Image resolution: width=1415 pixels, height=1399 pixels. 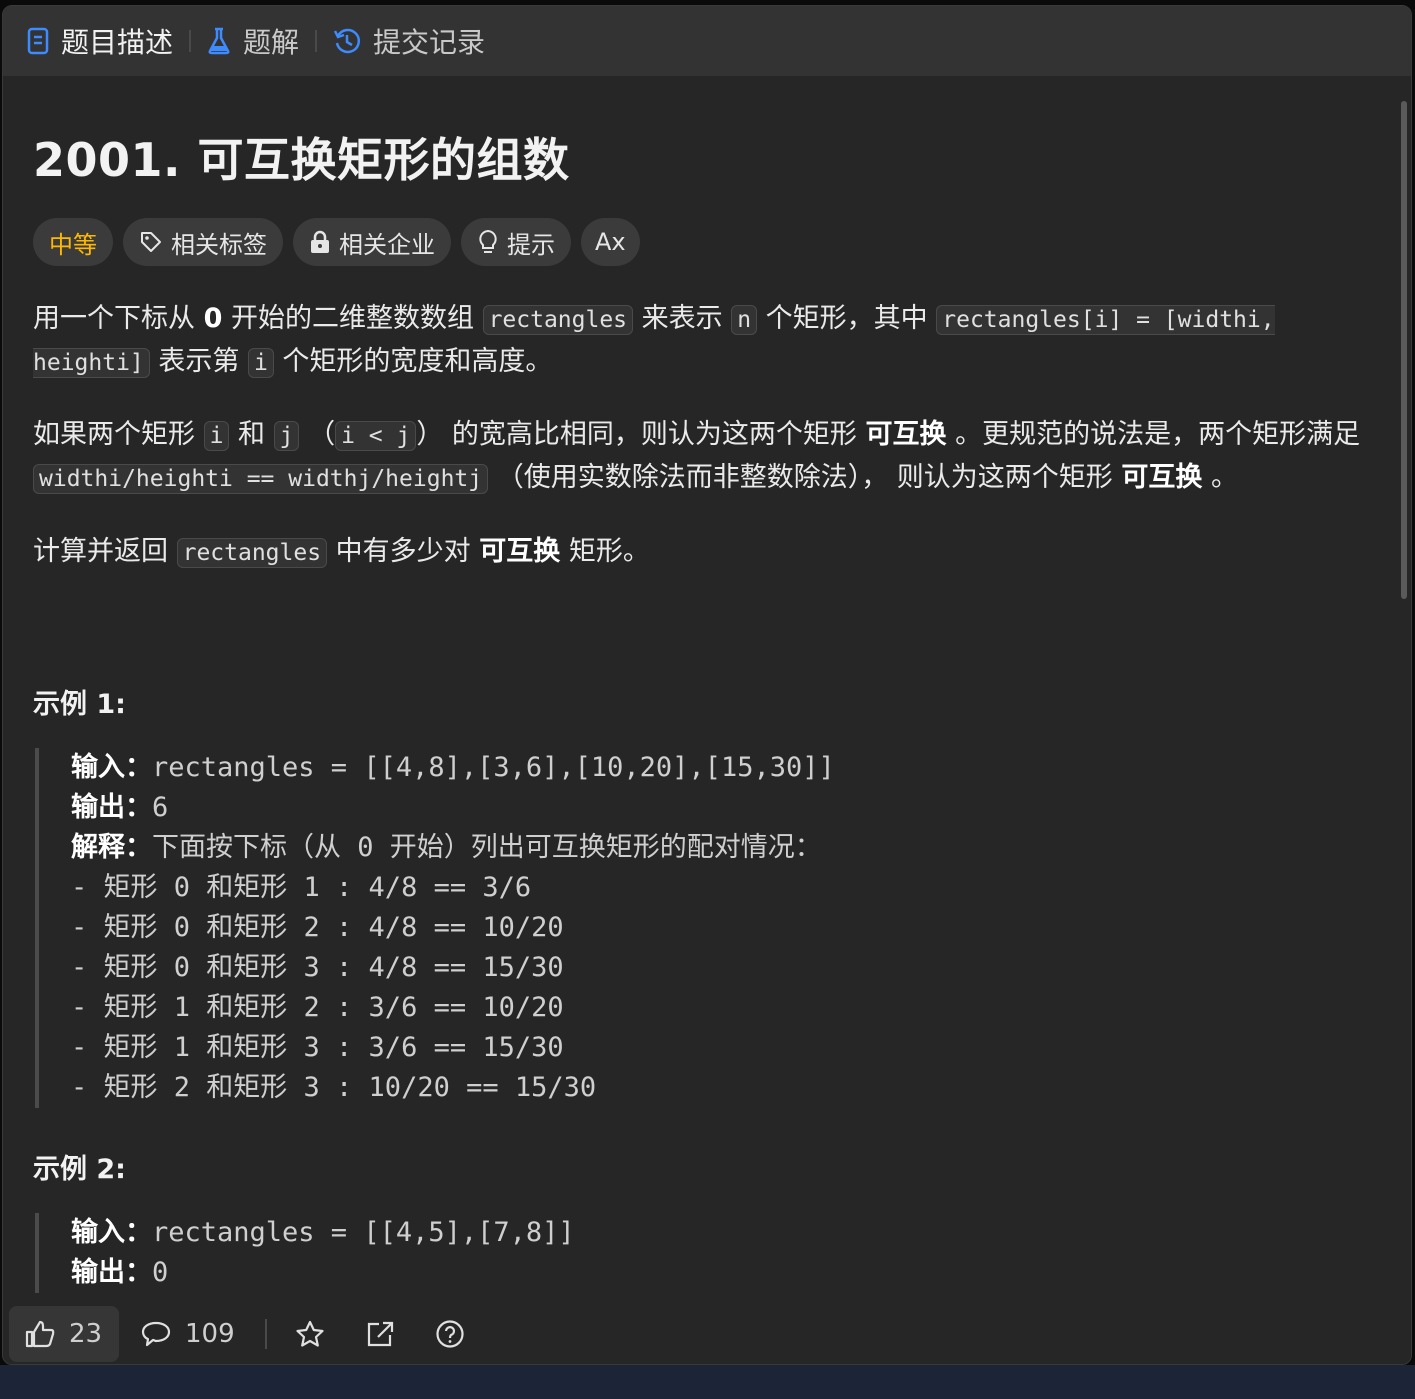 What do you see at coordinates (210, 1334) in the screenshot?
I see `comment-count: 109` at bounding box center [210, 1334].